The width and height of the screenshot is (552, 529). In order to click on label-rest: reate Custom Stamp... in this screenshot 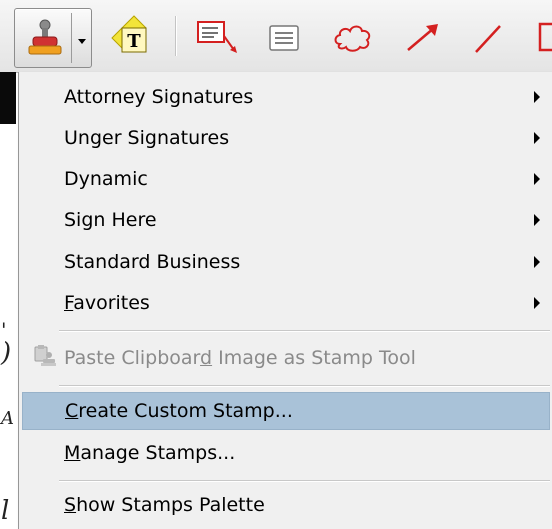, I will do `click(185, 411)`.